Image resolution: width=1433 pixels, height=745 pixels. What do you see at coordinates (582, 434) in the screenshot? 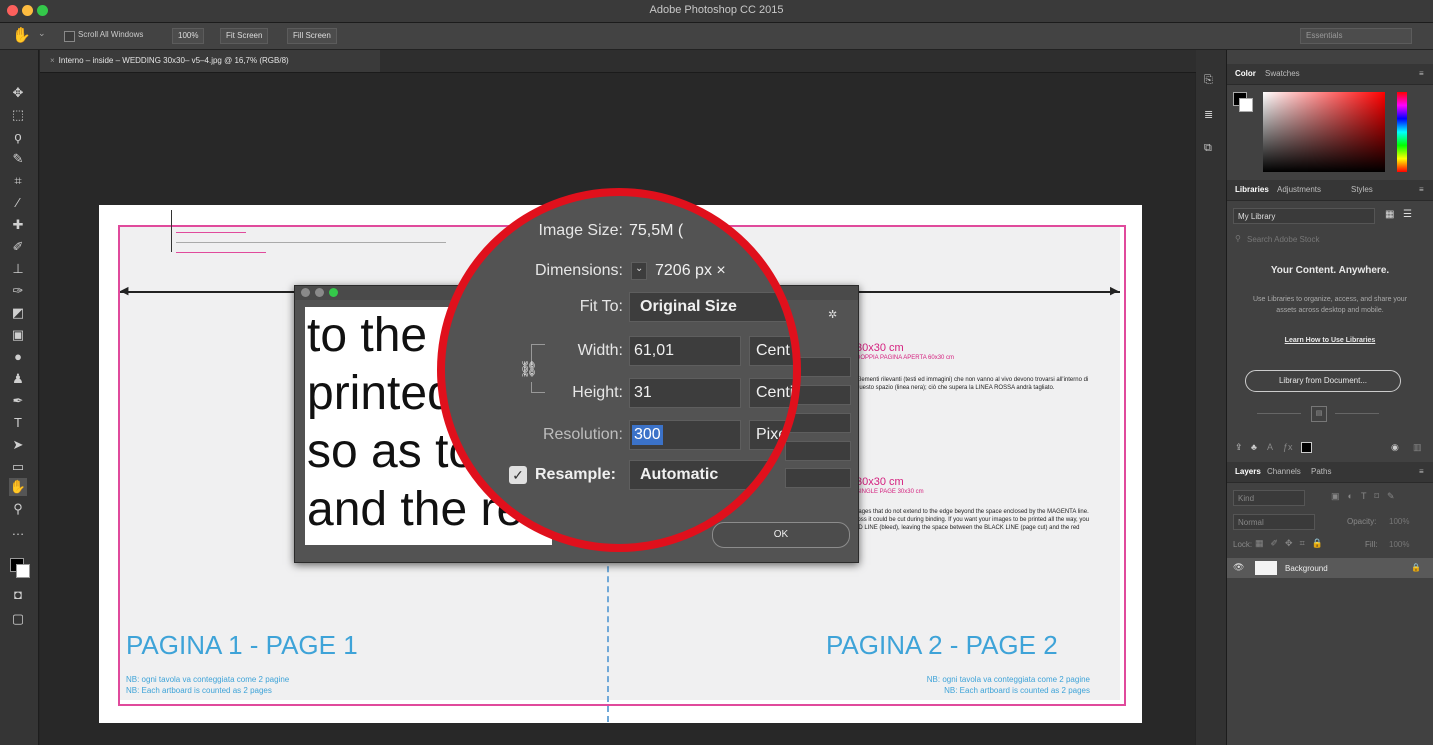
I see `resolution-label: Resolution:` at bounding box center [582, 434].